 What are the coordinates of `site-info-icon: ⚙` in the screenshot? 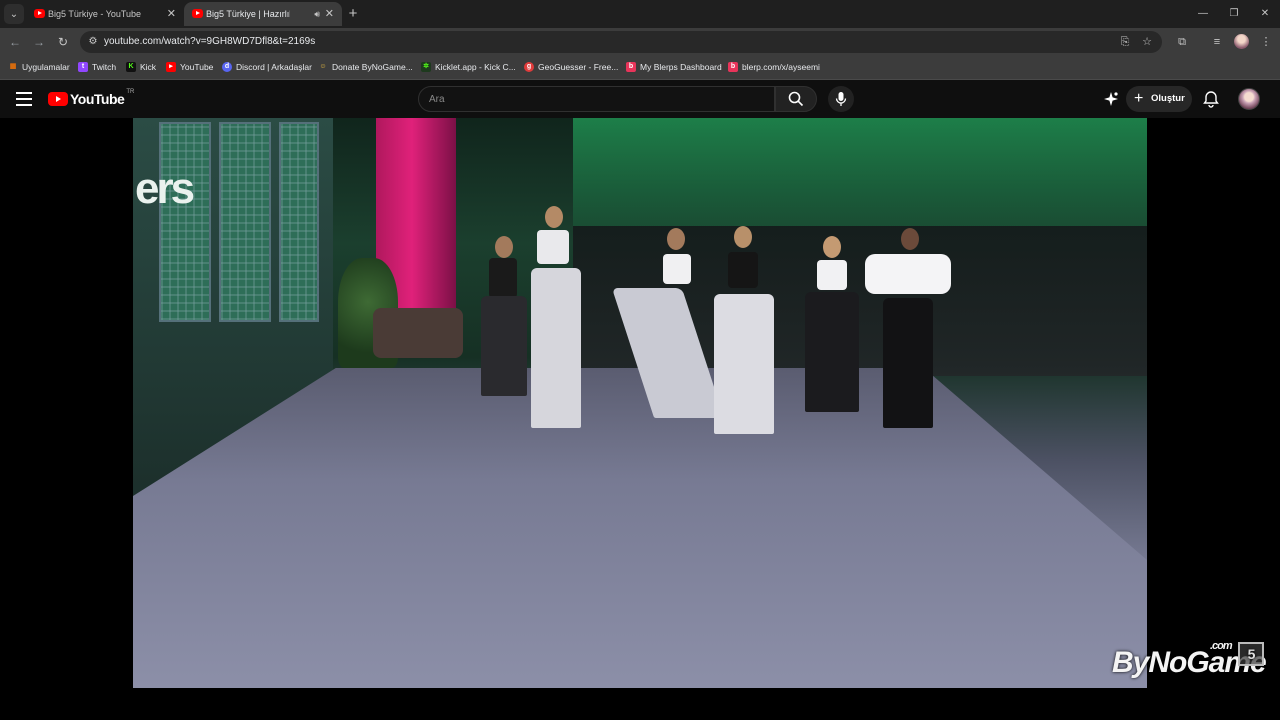 It's located at (93, 42).